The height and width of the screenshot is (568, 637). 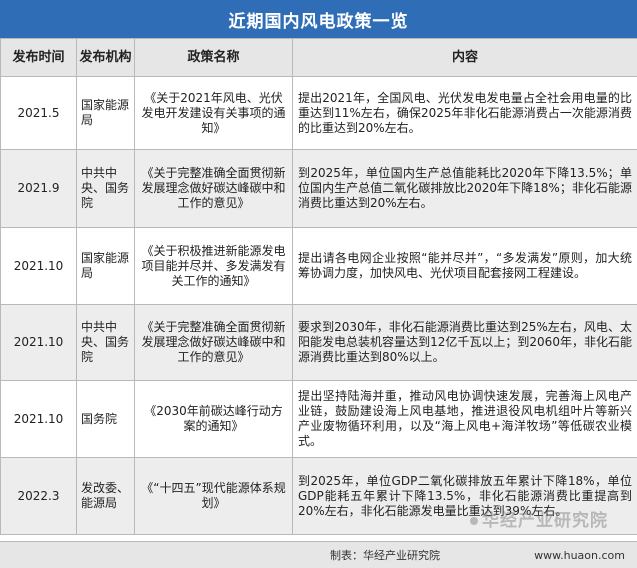 I want to click on cell-org: 国务院, so click(x=105, y=419).